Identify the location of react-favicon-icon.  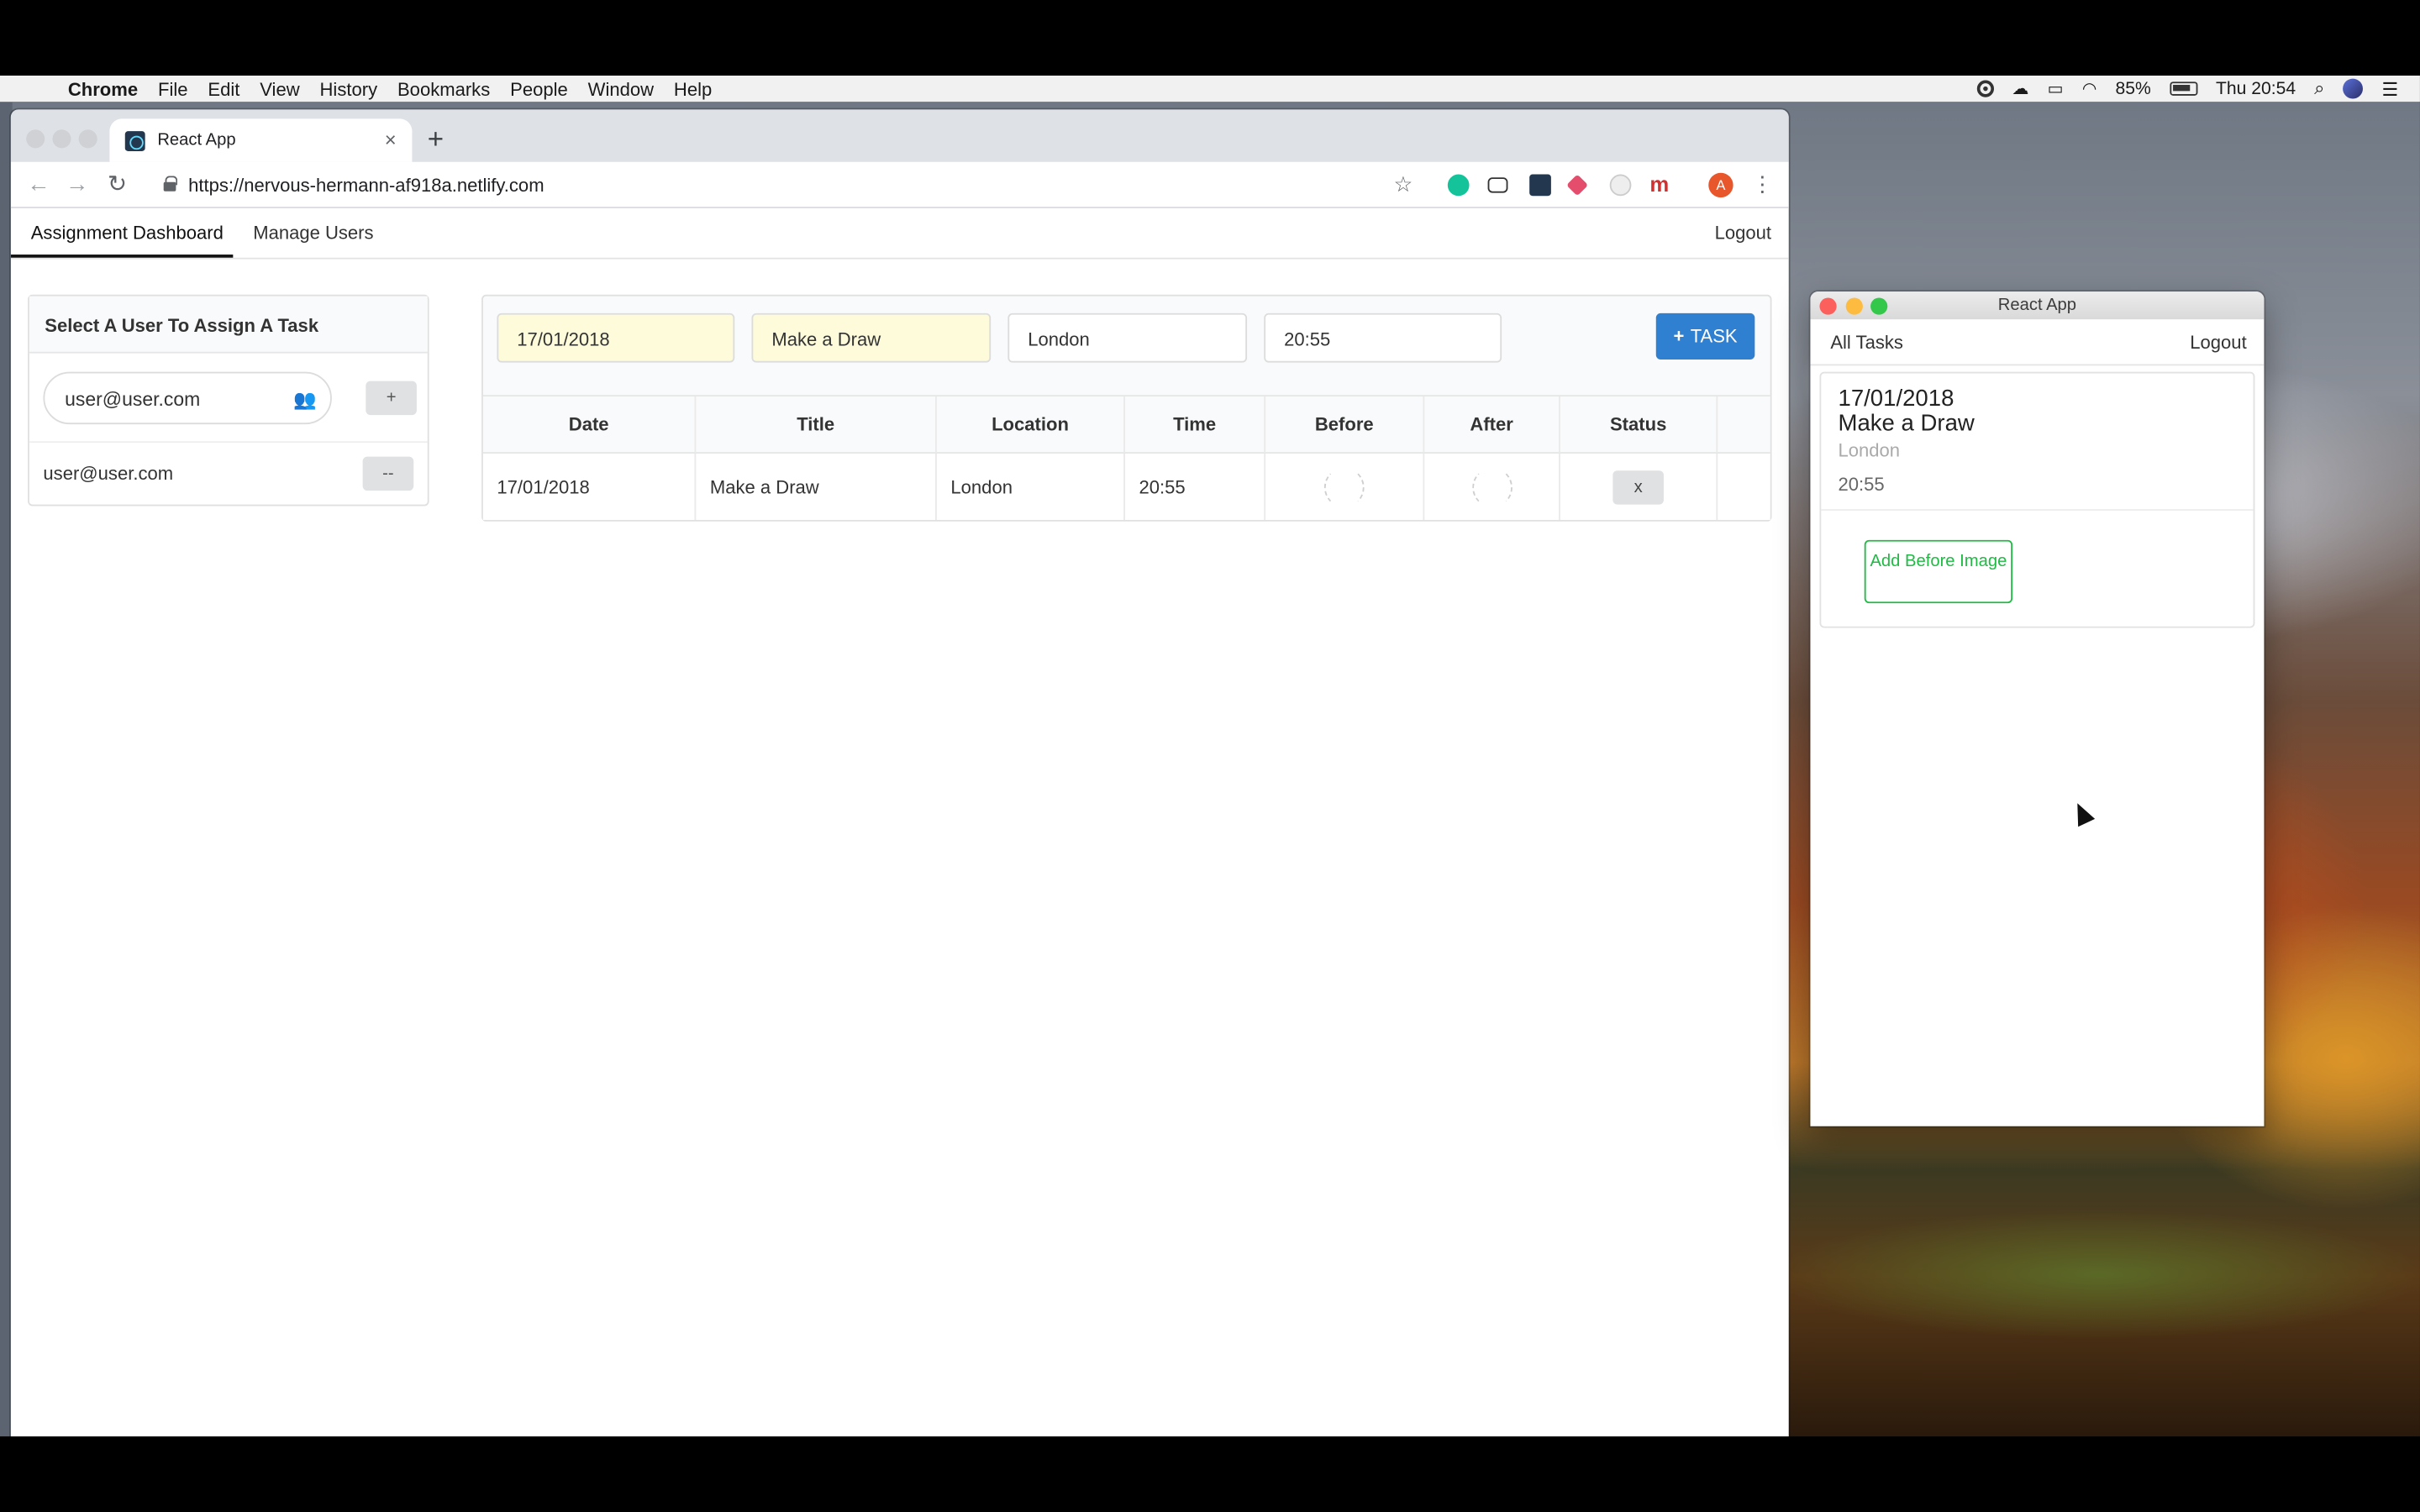
(134, 140).